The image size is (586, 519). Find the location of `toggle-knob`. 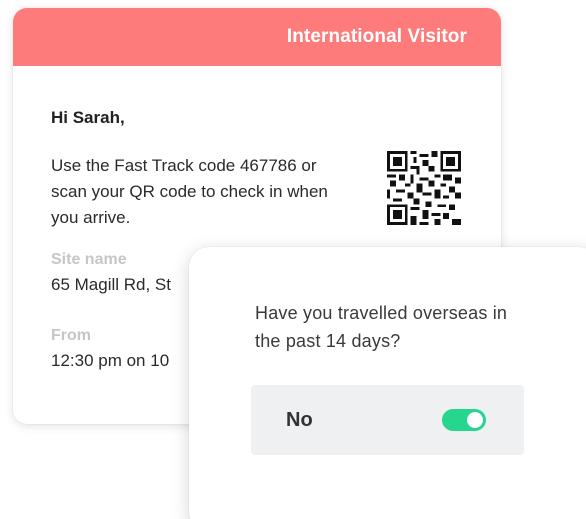

toggle-knob is located at coordinates (475, 420).